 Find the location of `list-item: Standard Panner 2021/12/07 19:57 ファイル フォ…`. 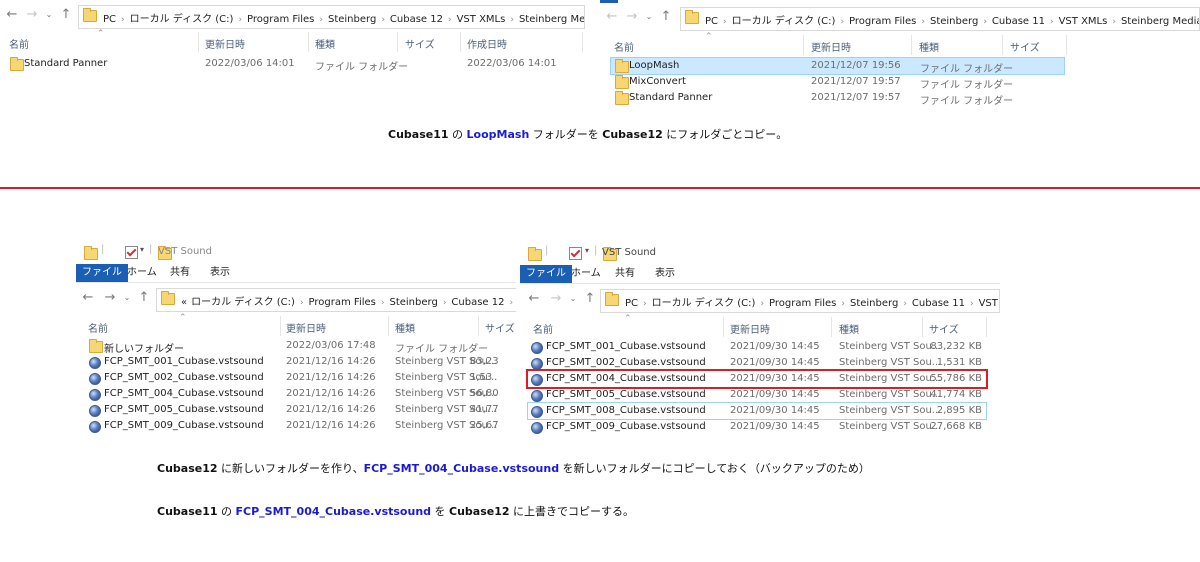

list-item: Standard Panner 2021/12/07 19:57 ファイル フォ… is located at coordinates (836, 98).